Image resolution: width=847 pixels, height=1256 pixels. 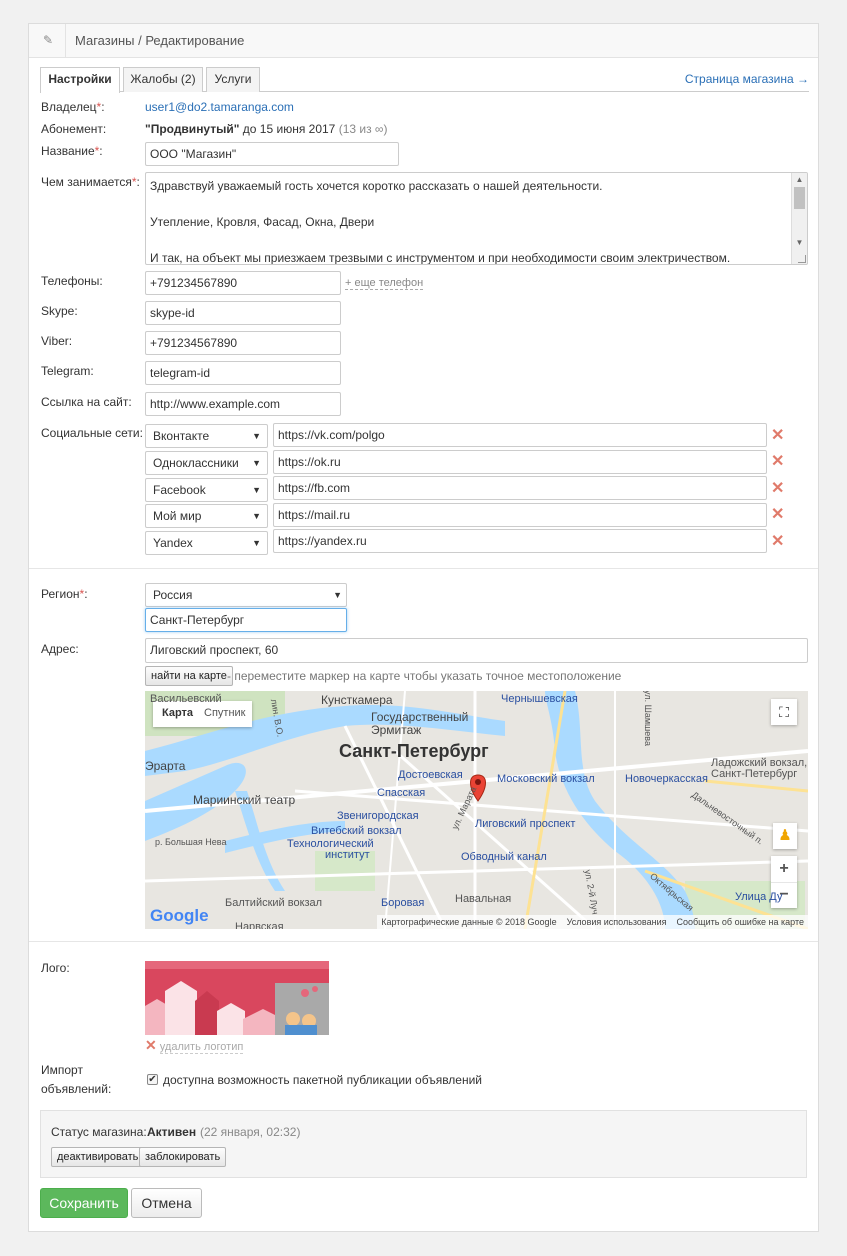 What do you see at coordinates (754, 774) in the screenshot?
I see `map-label: Санкт-Петербург` at bounding box center [754, 774].